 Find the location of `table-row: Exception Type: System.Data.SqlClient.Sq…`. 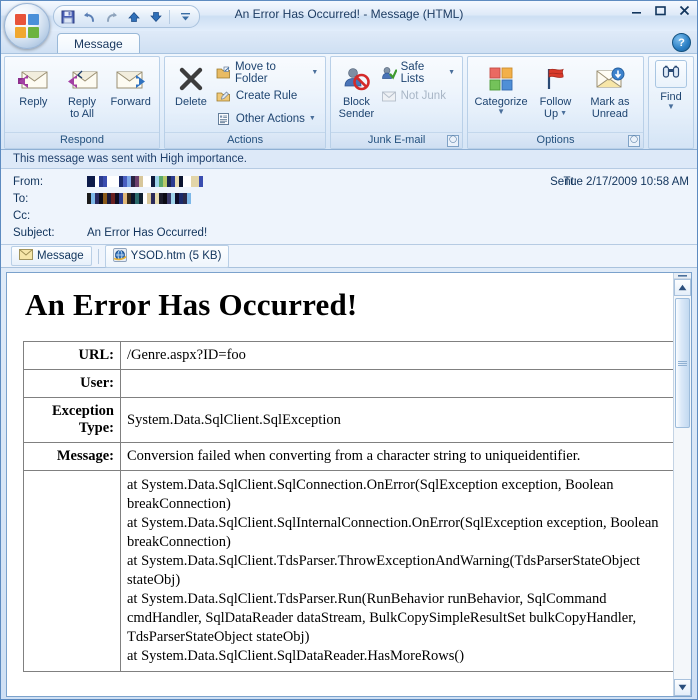

table-row: Exception Type: System.Data.SqlClient.Sq… is located at coordinates (348, 420).